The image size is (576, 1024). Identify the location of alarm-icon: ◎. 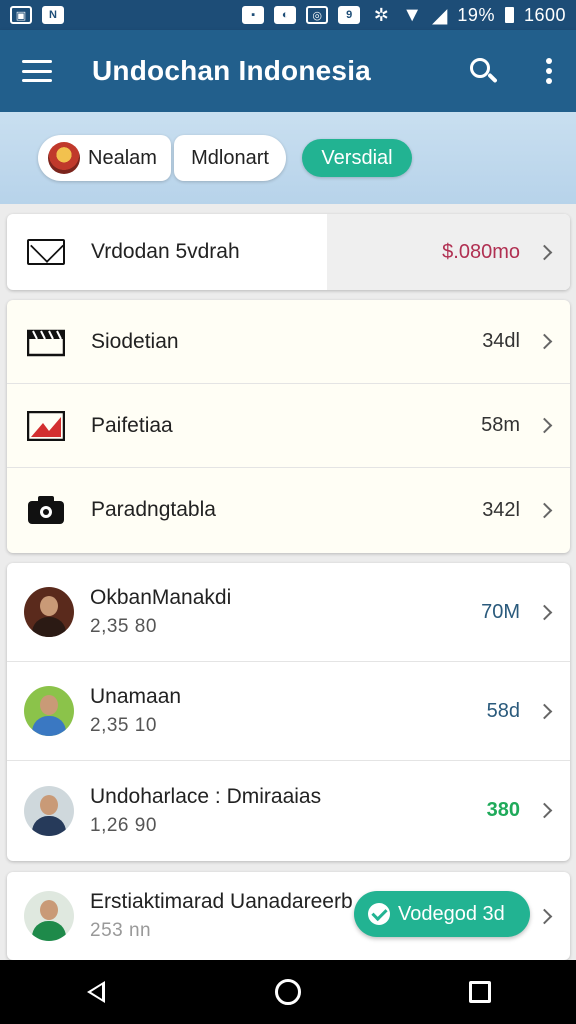
(317, 15).